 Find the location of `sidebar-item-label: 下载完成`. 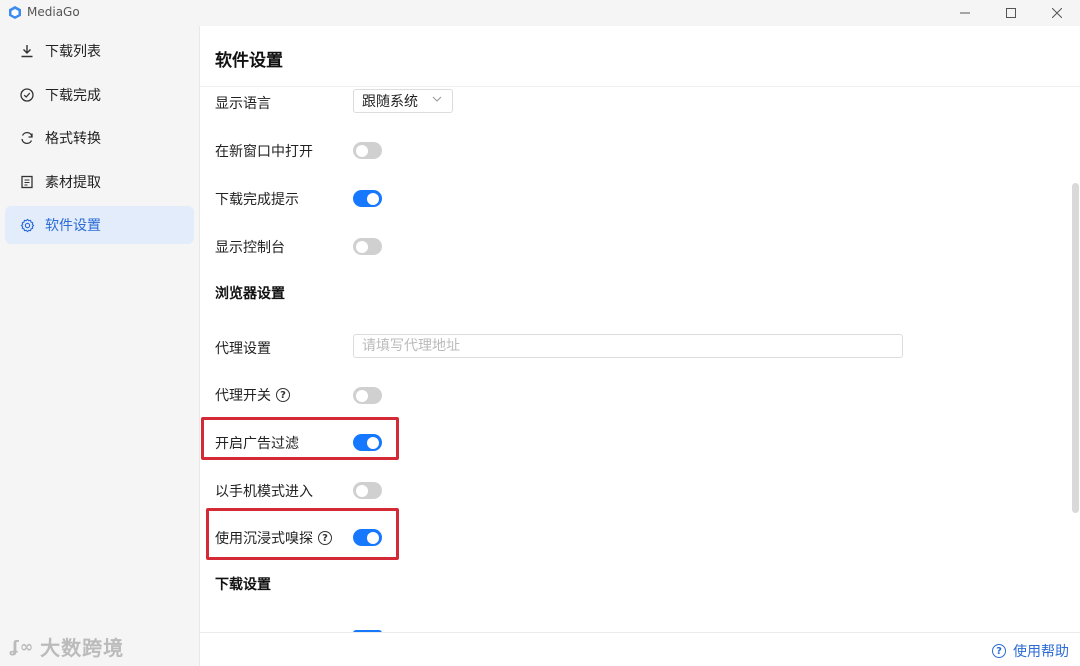

sidebar-item-label: 下载完成 is located at coordinates (73, 96).